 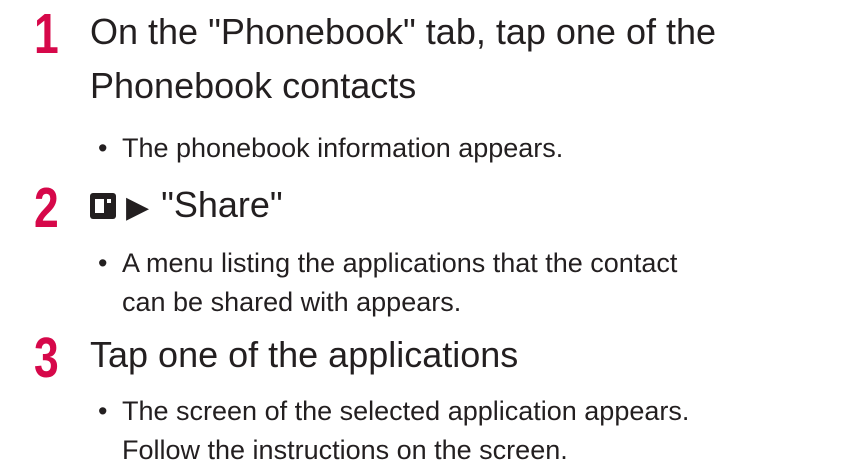 I want to click on menu-key-icon, so click(x=103, y=201).